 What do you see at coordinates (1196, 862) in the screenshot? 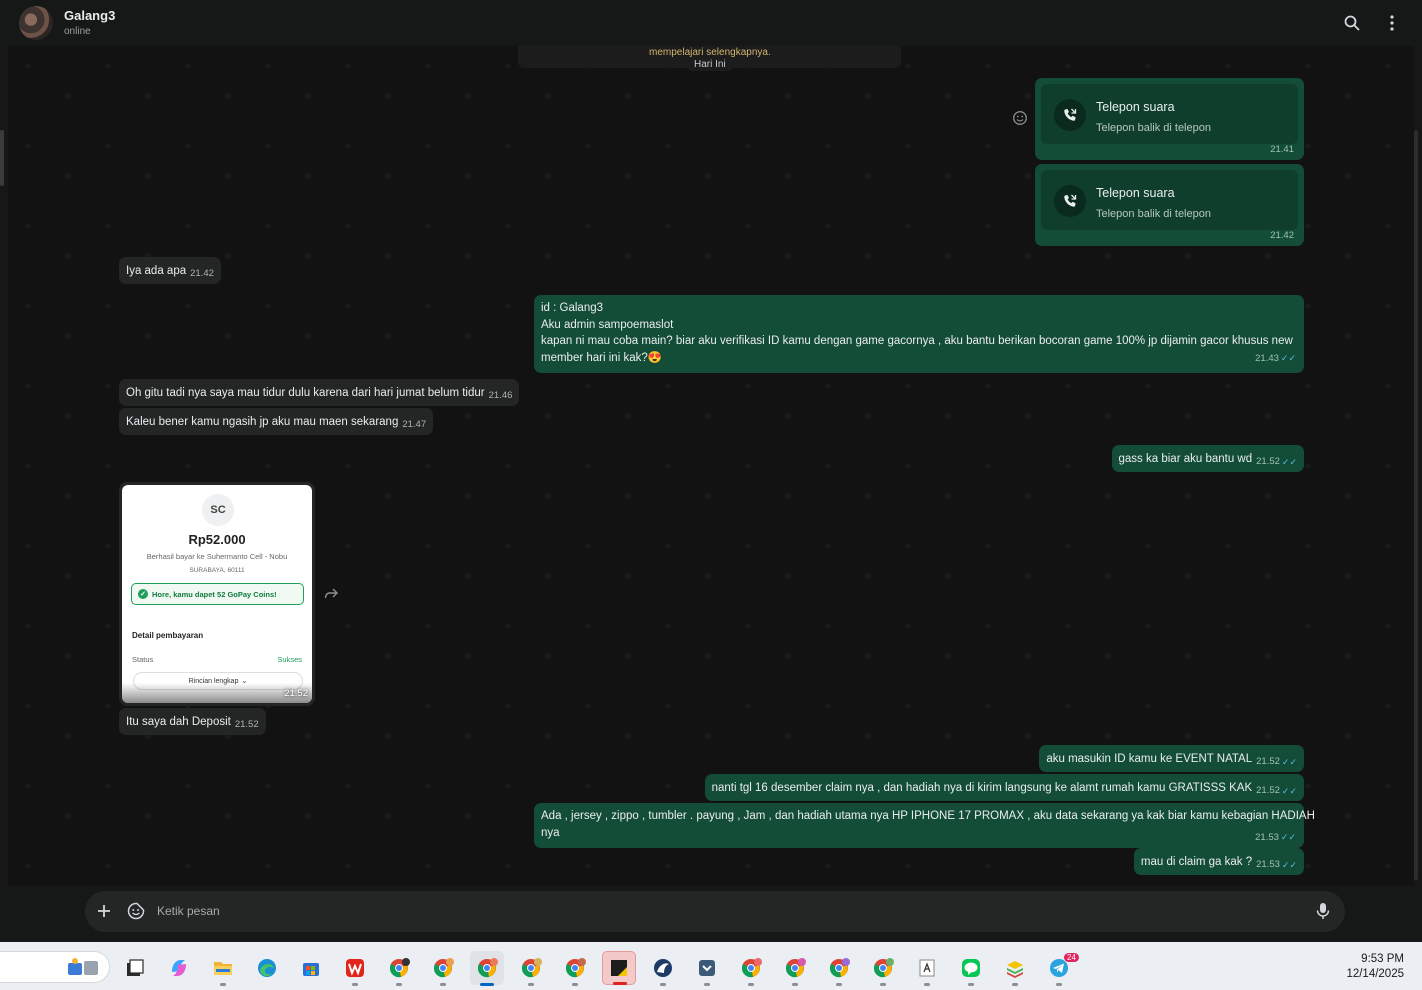
I see `message-text: mau di claim ga kak ?` at bounding box center [1196, 862].